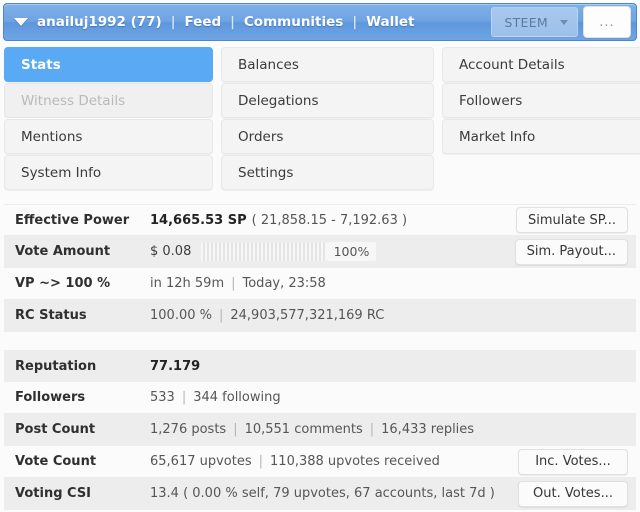 The width and height of the screenshot is (640, 512). I want to click on vote-weight-percent: 100%, so click(351, 251).